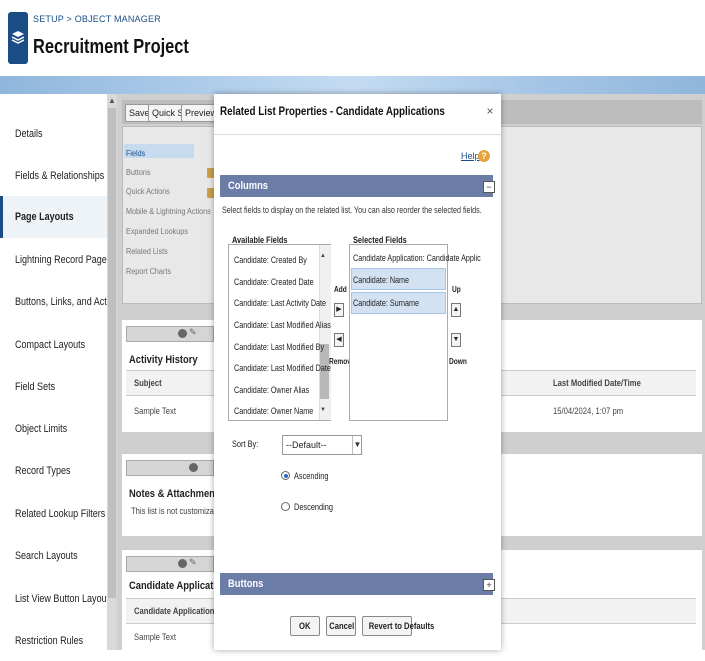 This screenshot has width=705, height=661. Describe the element at coordinates (138, 172) in the screenshot. I see `palette-item-buttons: Buttons` at that location.